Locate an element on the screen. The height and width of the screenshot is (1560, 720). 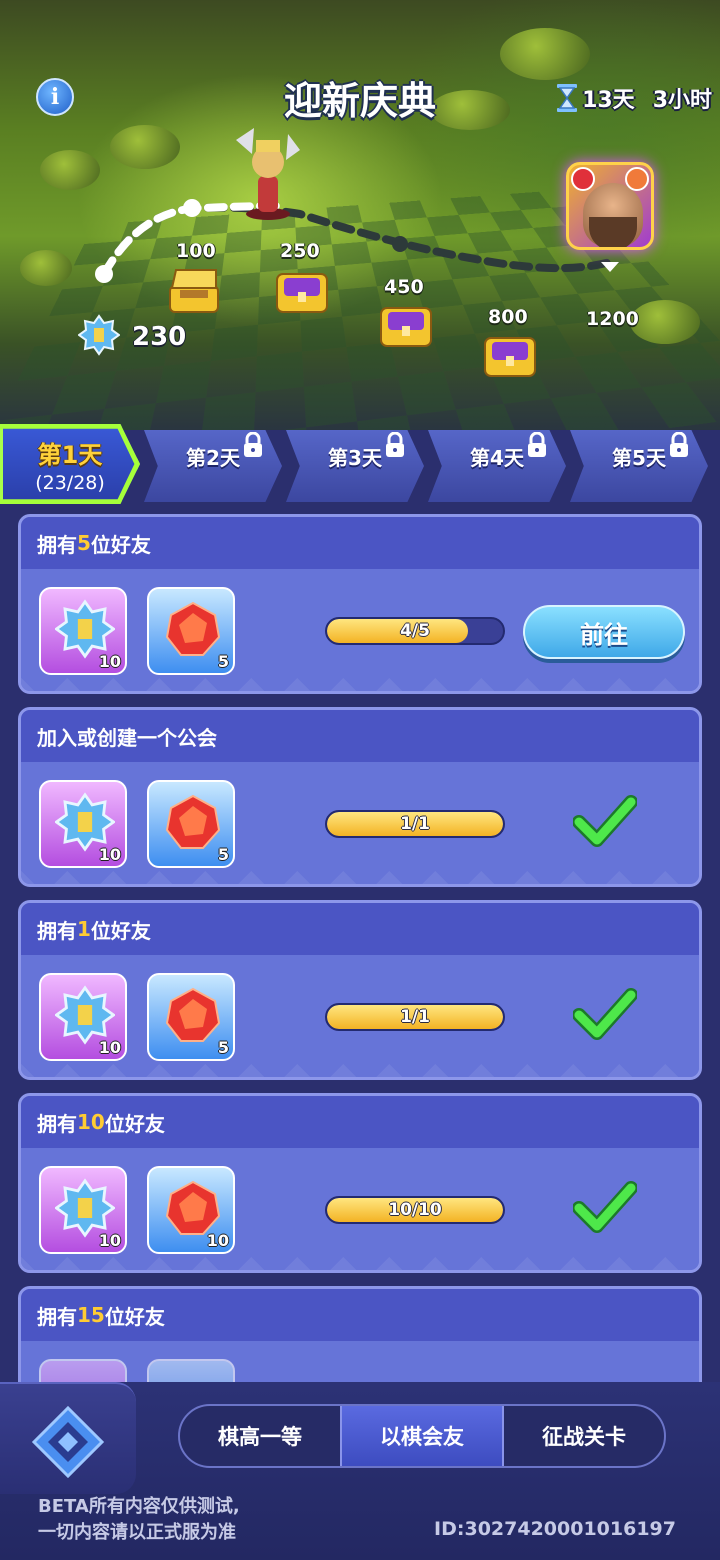
task-card: 拥有 5 位好友 10 5 4/5 前往 is located at coordinates (360, 604).